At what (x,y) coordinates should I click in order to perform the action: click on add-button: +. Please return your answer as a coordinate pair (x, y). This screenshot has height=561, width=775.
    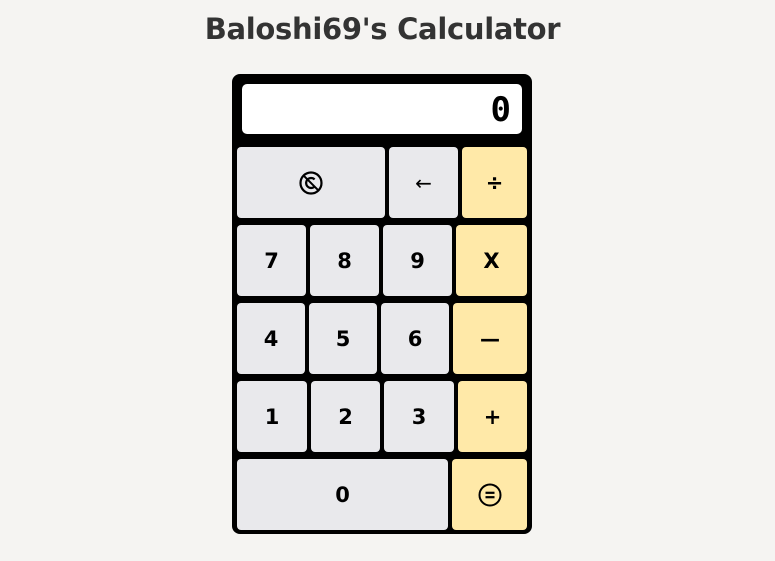
    Looking at the image, I should click on (492, 416).